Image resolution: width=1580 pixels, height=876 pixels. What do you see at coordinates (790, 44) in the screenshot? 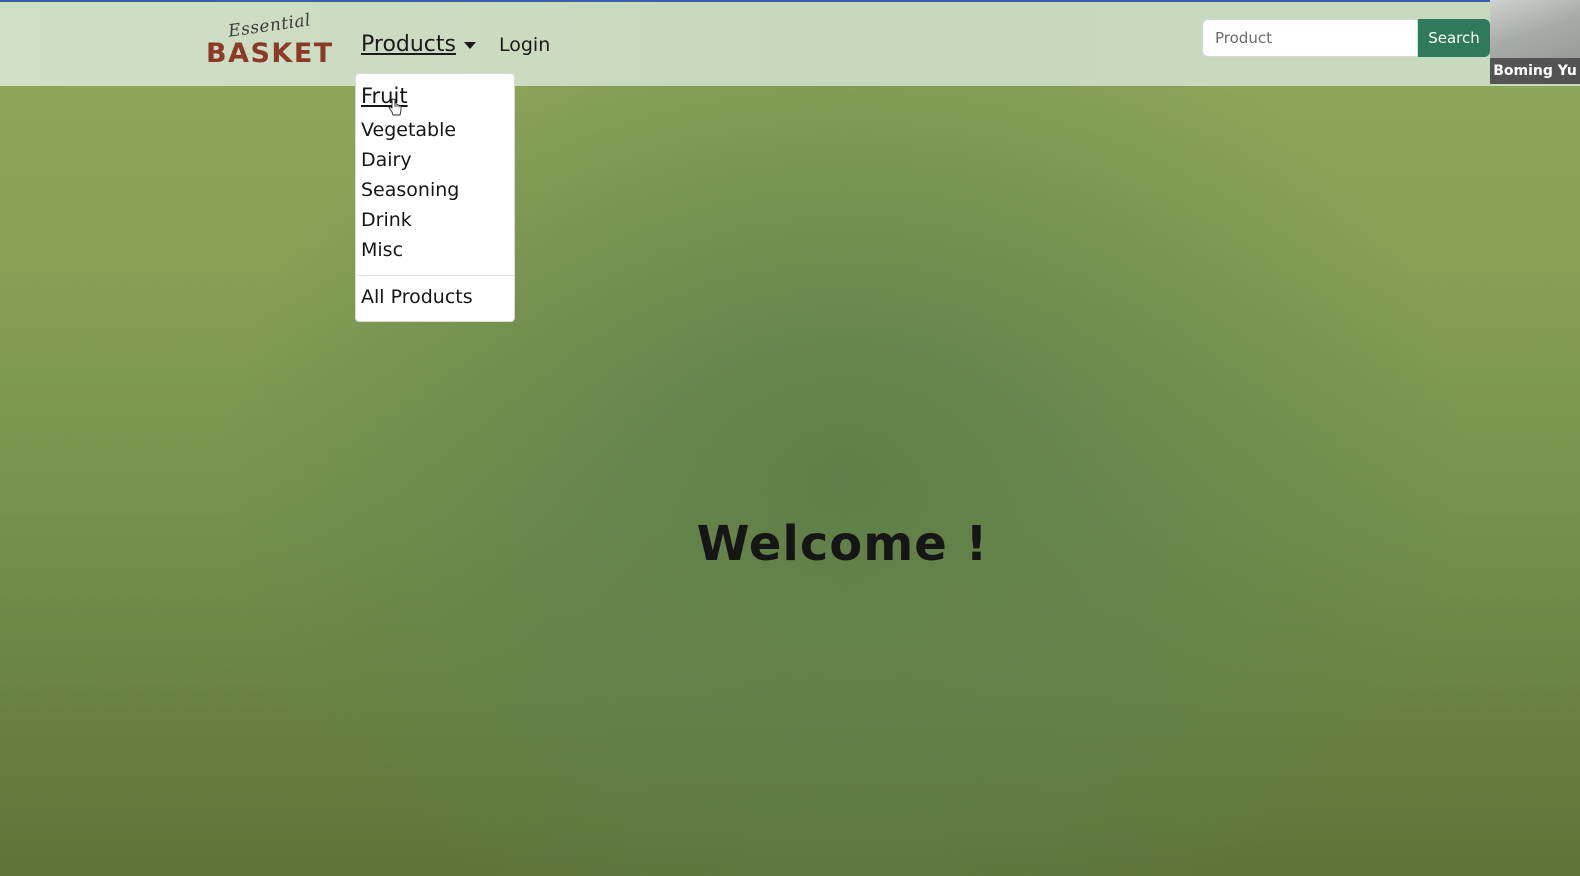
I see `navbar: Essential BASKET Products Login Search` at bounding box center [790, 44].